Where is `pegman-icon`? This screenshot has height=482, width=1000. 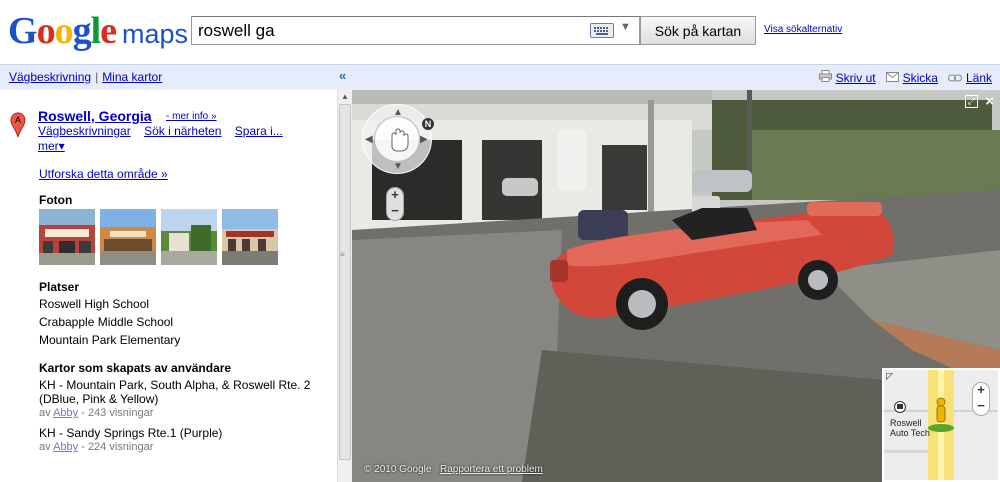
pegman-icon is located at coordinates (941, 414).